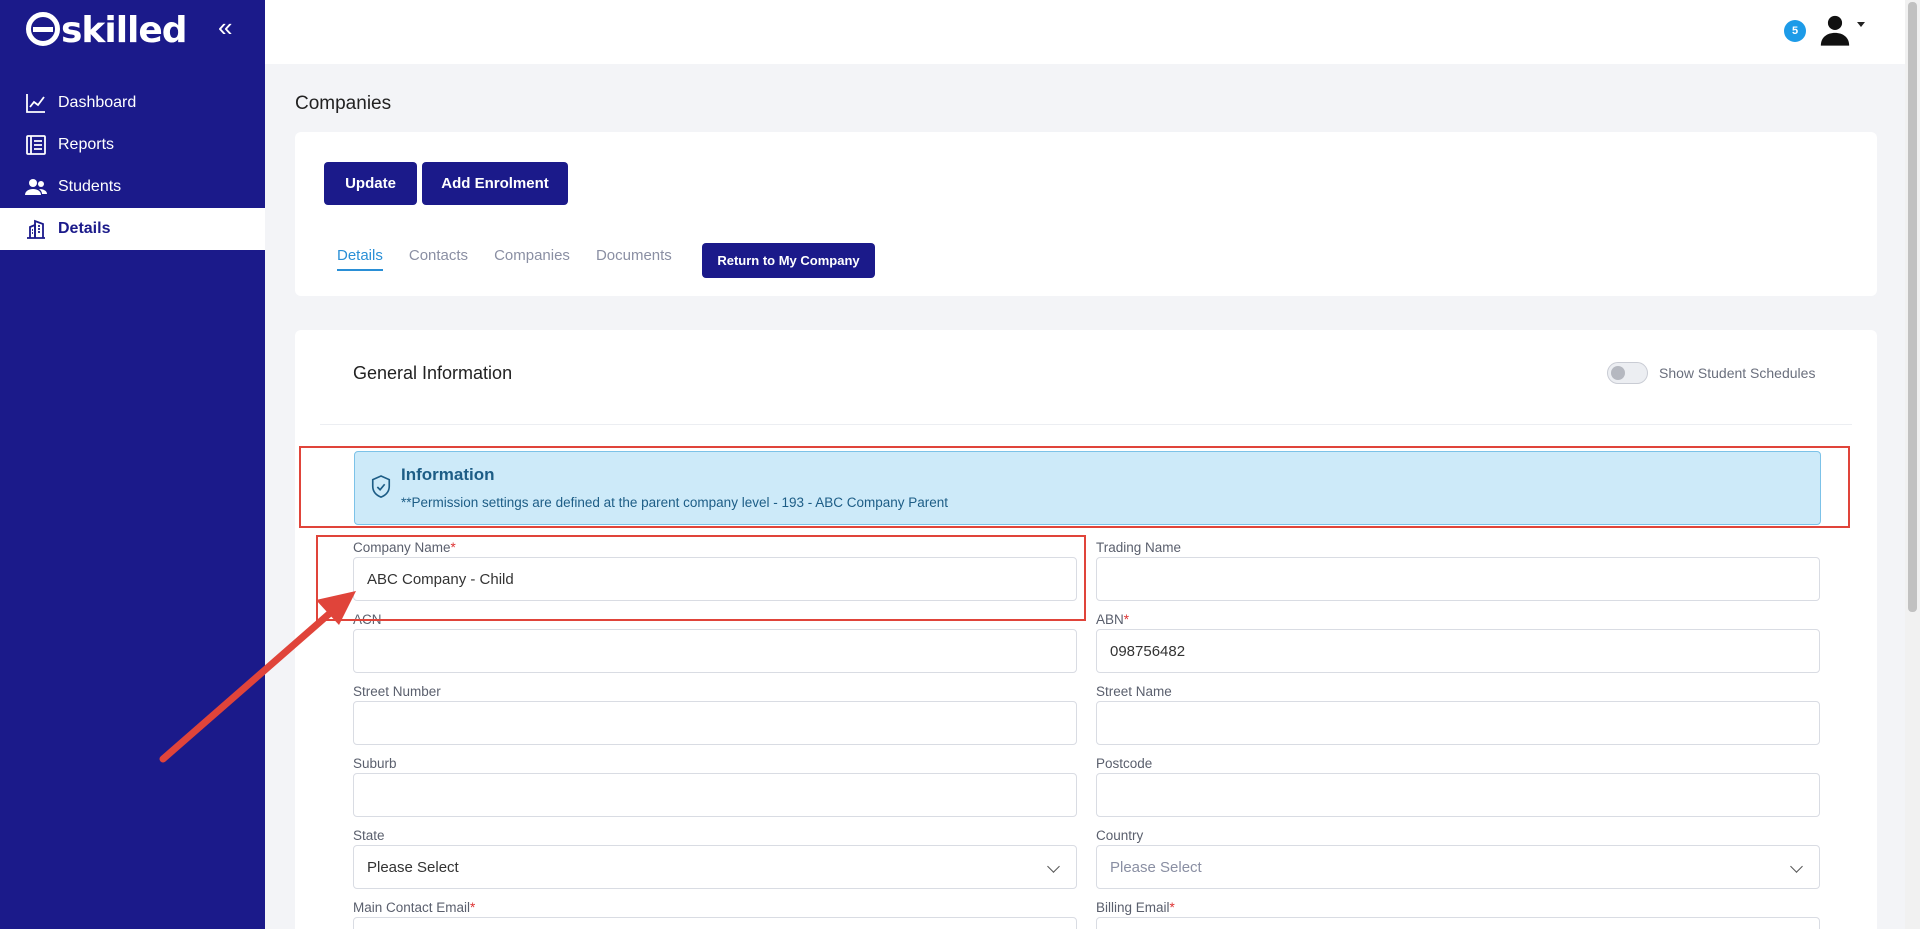 This screenshot has height=929, width=1920. Describe the element at coordinates (1133, 907) in the screenshot. I see `label-text: Billing Email` at that location.